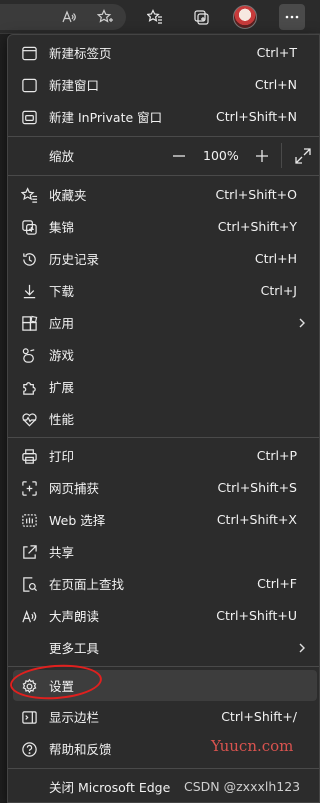 This screenshot has height=803, width=320. What do you see at coordinates (80, 53) in the screenshot?
I see `menu-item-label: 新建标签页` at bounding box center [80, 53].